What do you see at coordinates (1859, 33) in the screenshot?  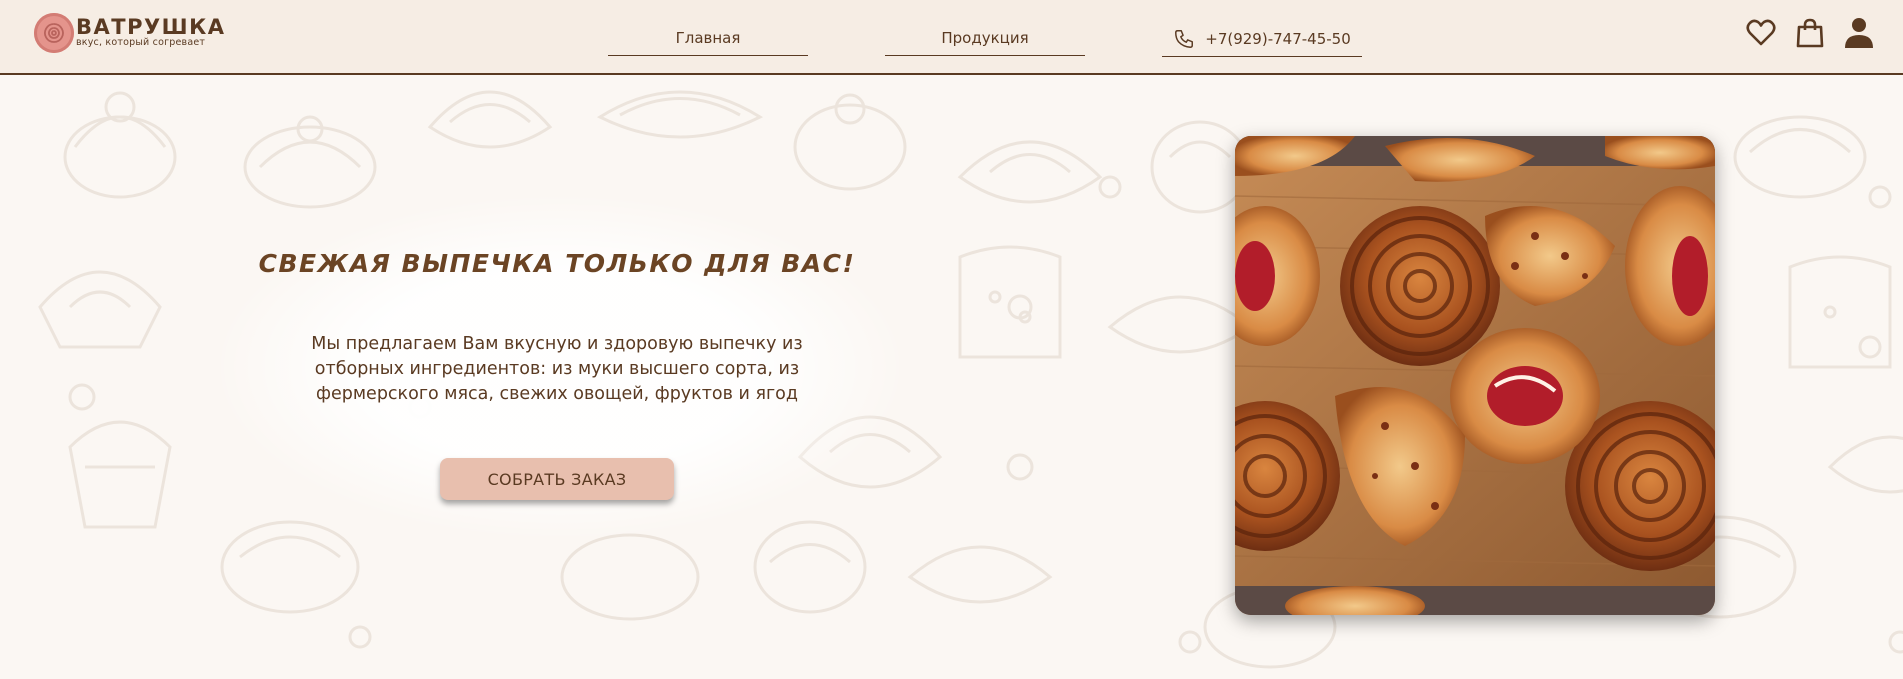 I see `user-icon` at bounding box center [1859, 33].